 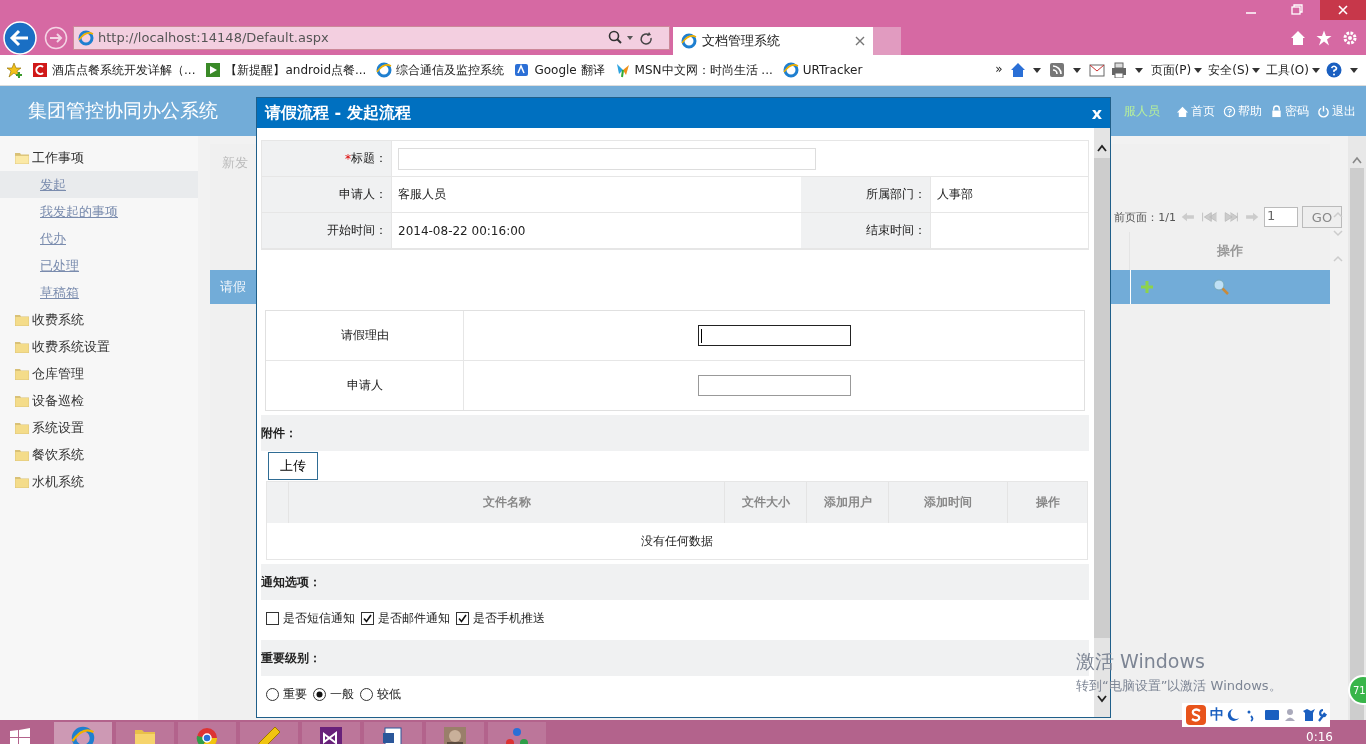 What do you see at coordinates (99, 319) in the screenshot?
I see `sidebar-item: 收费系统` at bounding box center [99, 319].